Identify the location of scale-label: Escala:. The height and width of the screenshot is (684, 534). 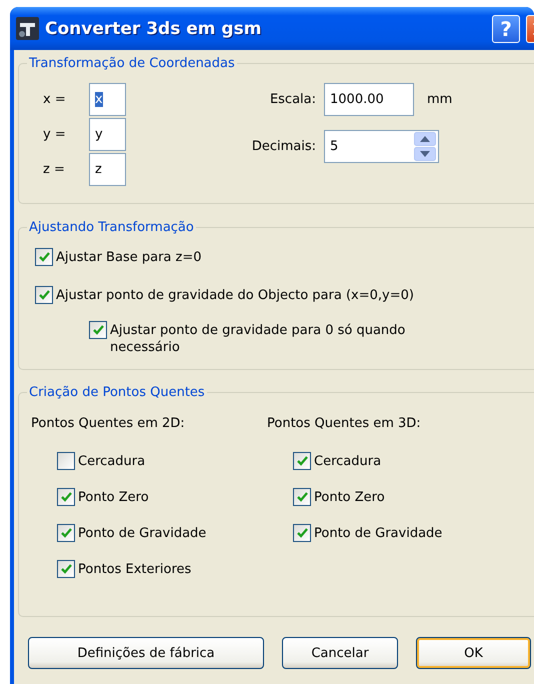
(292, 99).